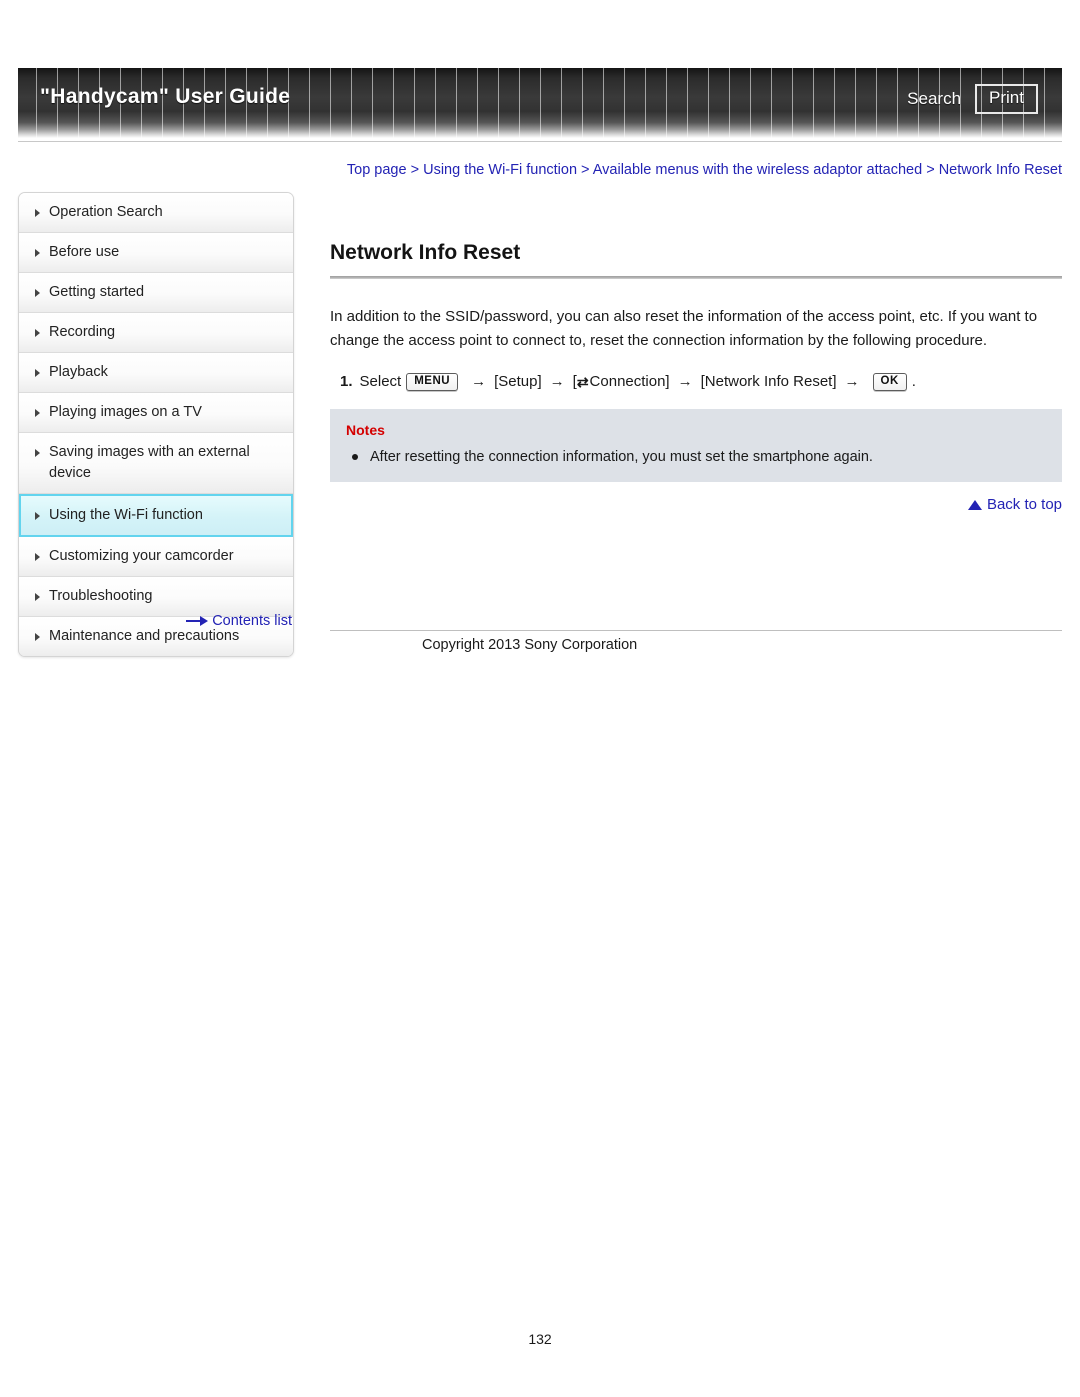 The image size is (1080, 1397). I want to click on sidebar-item-label: Saving images with an external device, so click(149, 462).